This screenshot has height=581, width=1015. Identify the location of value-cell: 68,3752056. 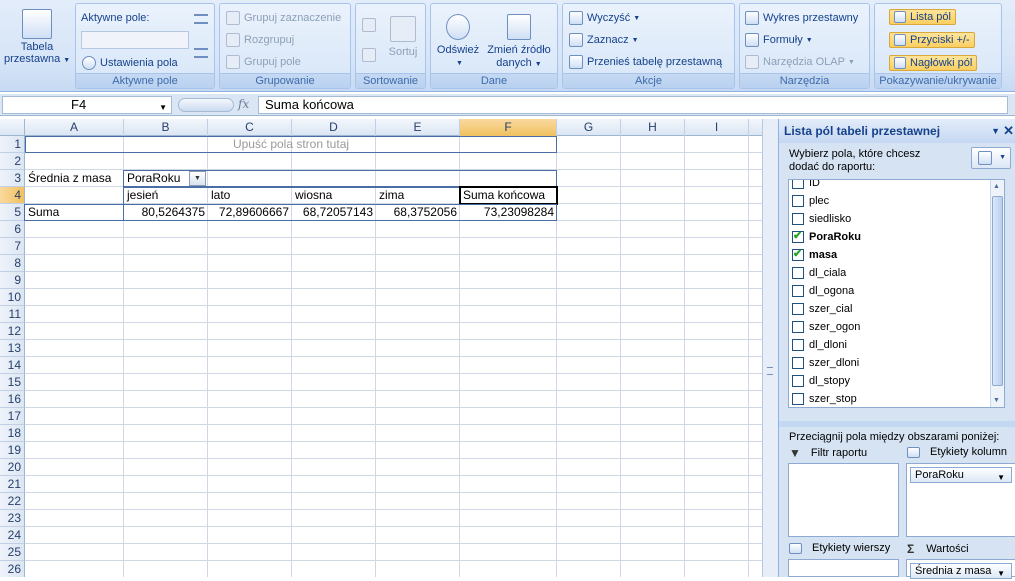
(418, 212).